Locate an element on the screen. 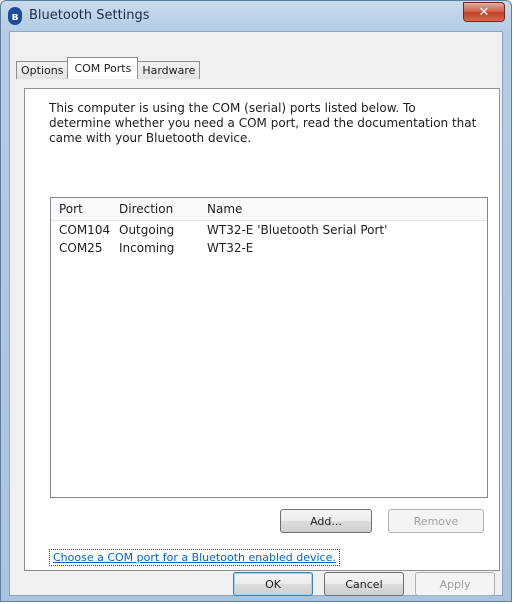 This screenshot has height=604, width=514. row-port: COM104 is located at coordinates (85, 230).